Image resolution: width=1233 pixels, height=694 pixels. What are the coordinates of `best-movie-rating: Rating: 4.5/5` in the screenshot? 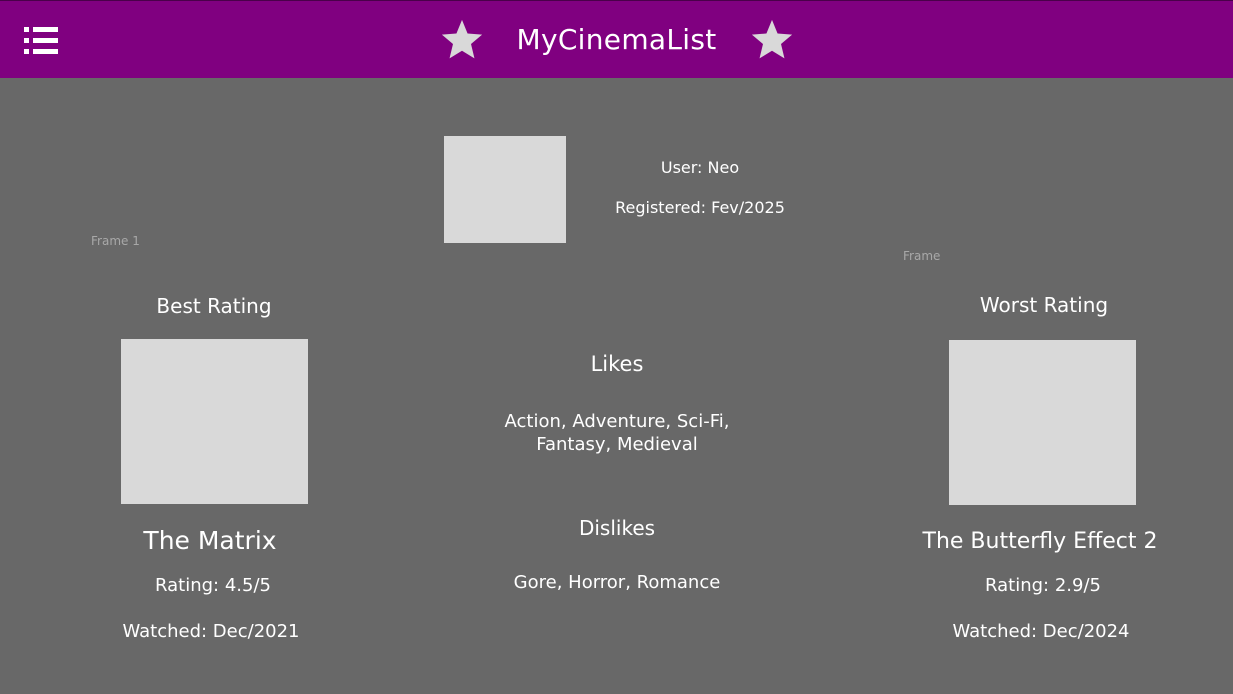 It's located at (213, 585).